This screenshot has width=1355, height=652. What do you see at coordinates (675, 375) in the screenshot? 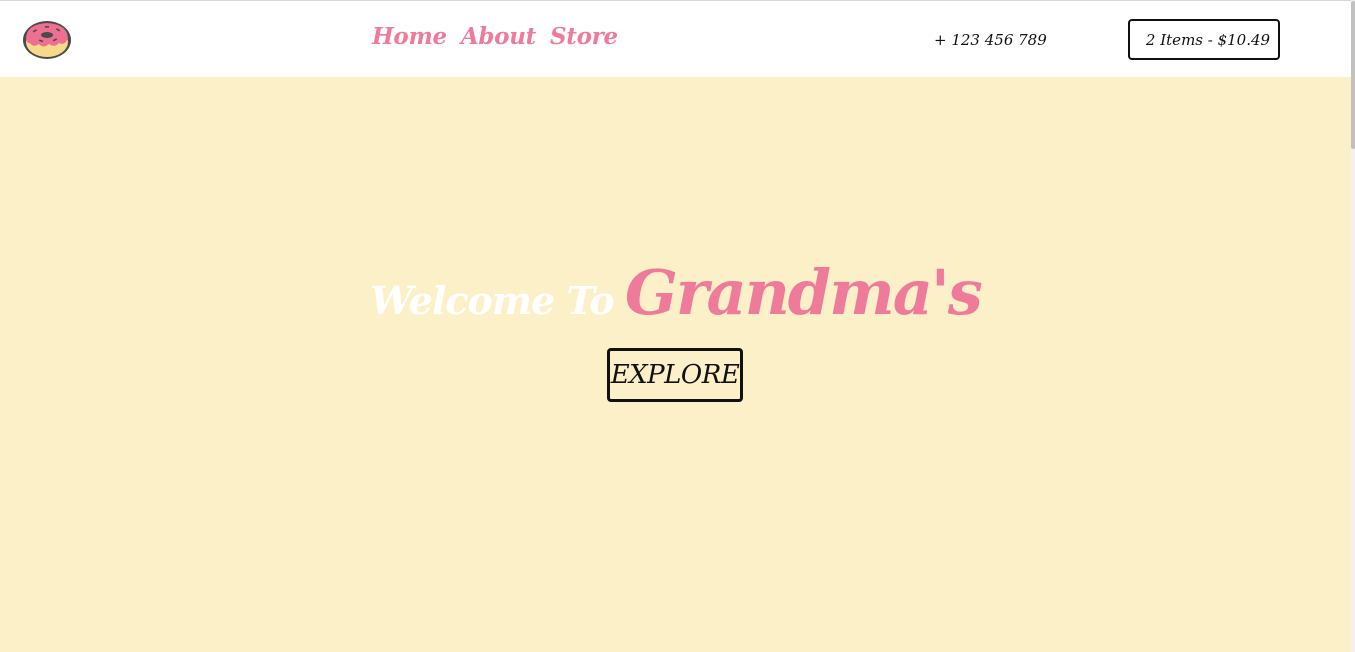
I see `explore-button: EXPLORE` at bounding box center [675, 375].